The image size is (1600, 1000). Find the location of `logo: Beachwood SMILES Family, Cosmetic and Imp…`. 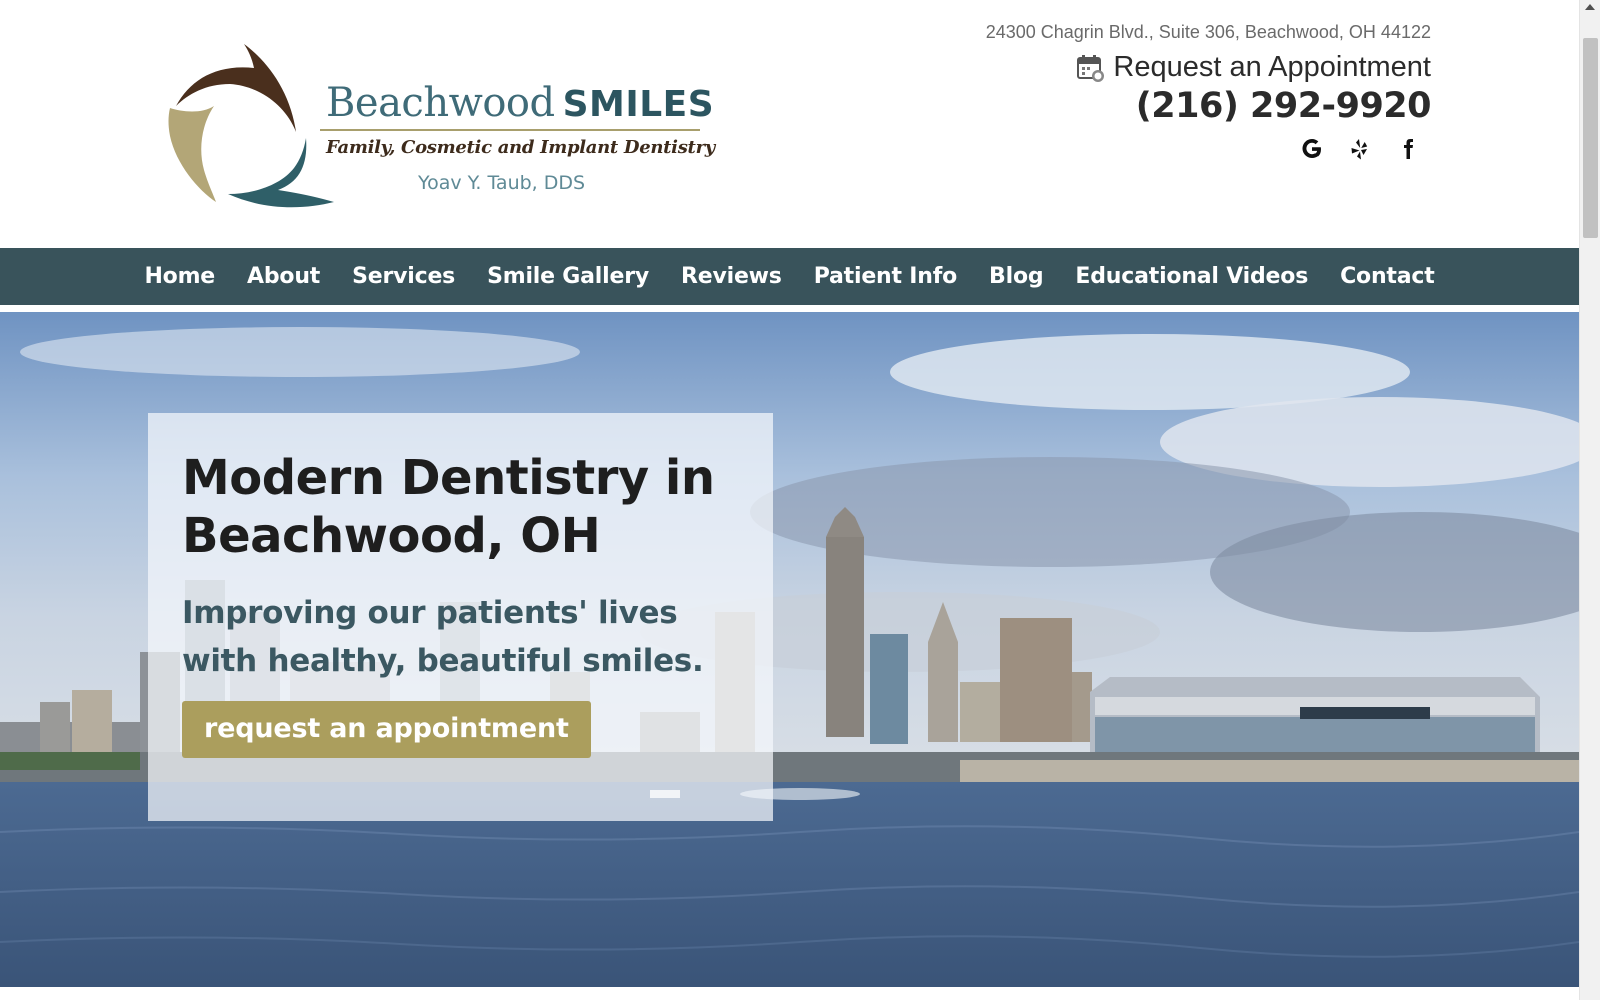

logo: Beachwood SMILES Family, Cosmetic and Imp… is located at coordinates (441, 125).